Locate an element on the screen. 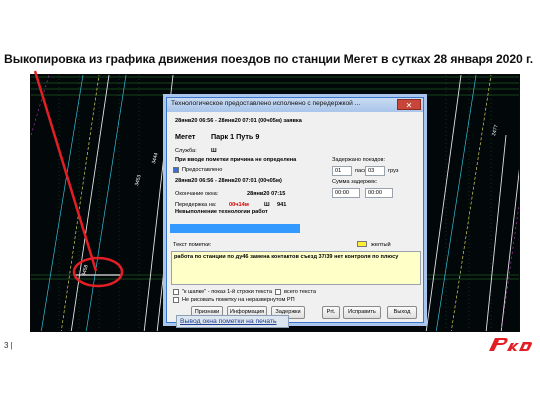 The image size is (540, 405). annotation-overlay is located at coordinates (78, 179).